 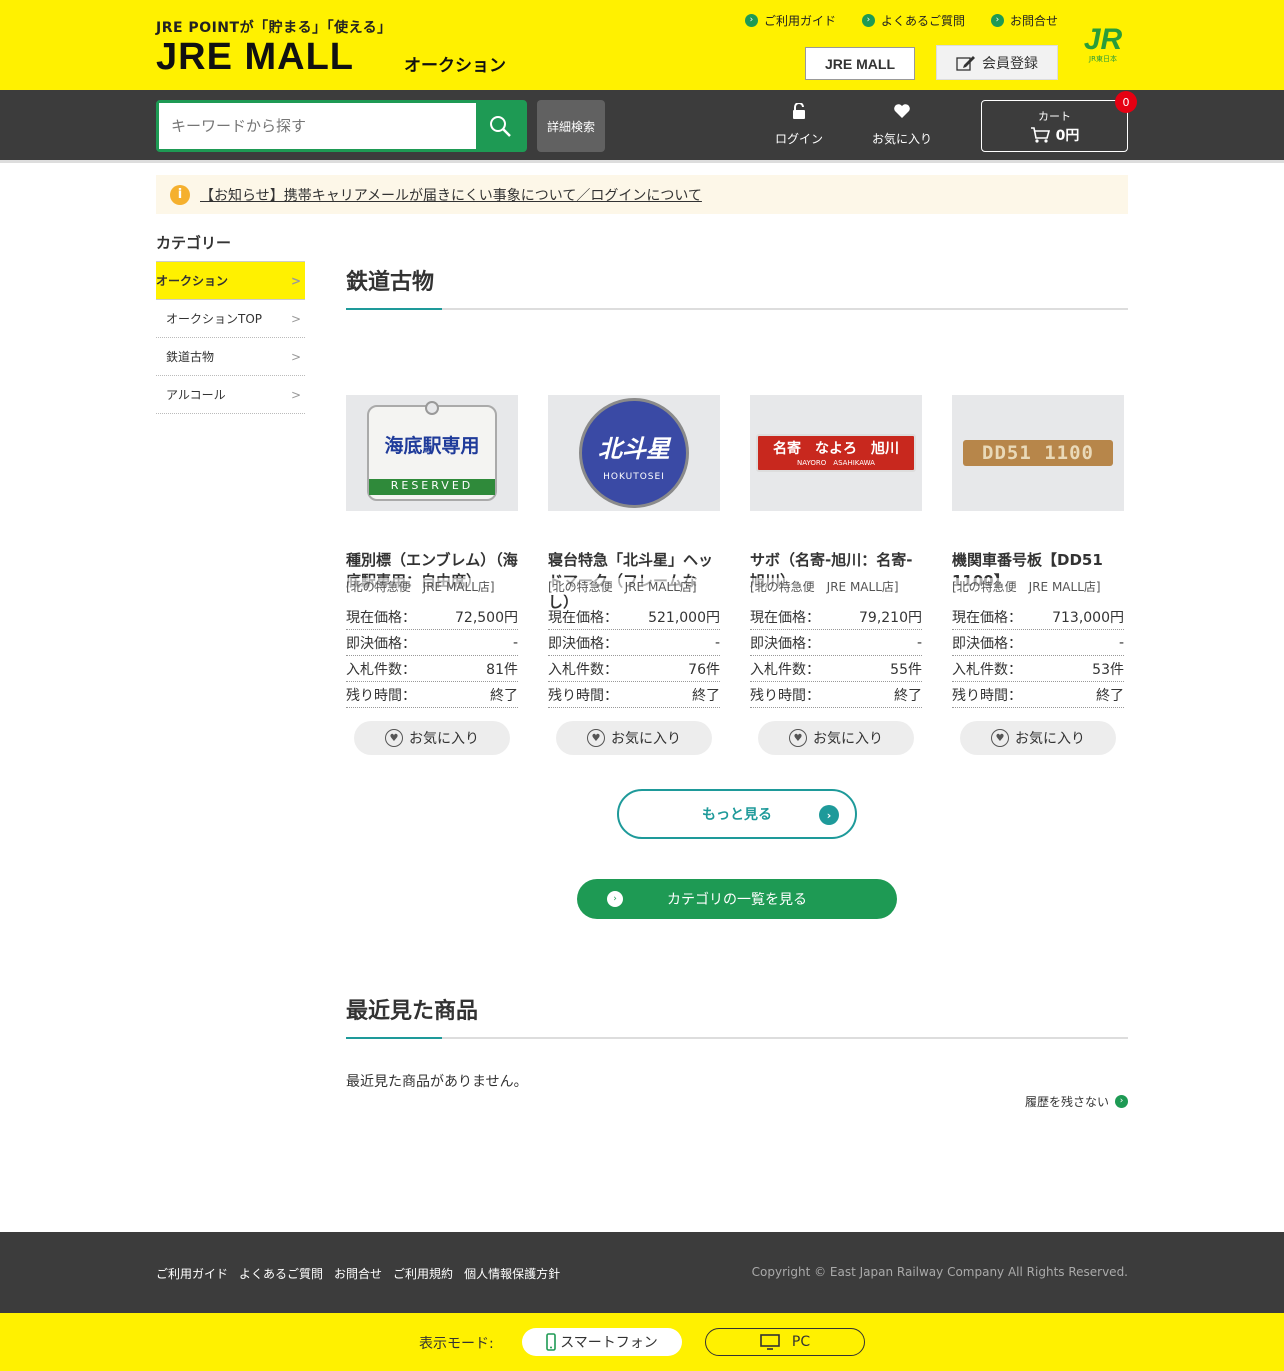 What do you see at coordinates (1088, 617) in the screenshot?
I see `current-price: 713,000円` at bounding box center [1088, 617].